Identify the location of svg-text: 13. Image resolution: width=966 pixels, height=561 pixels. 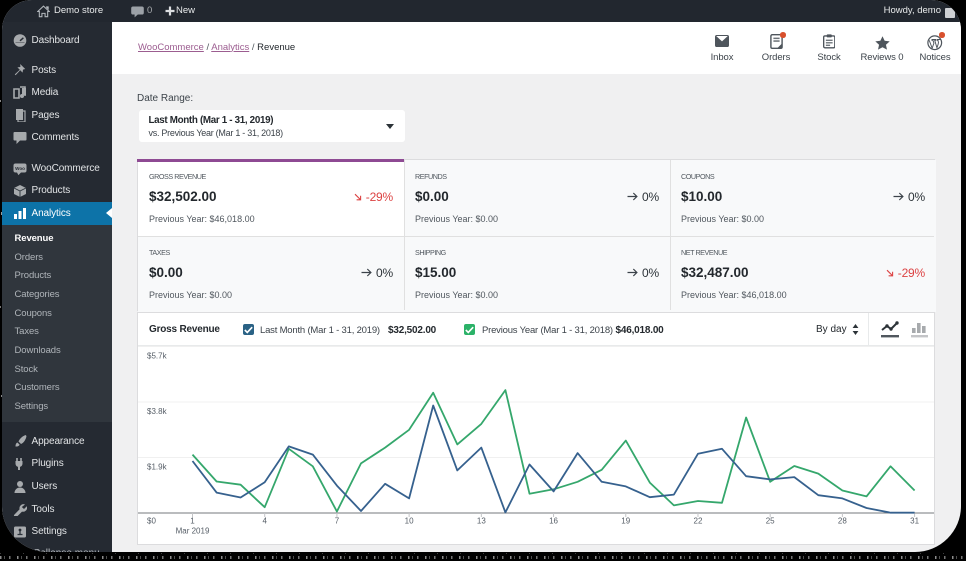
(481, 521).